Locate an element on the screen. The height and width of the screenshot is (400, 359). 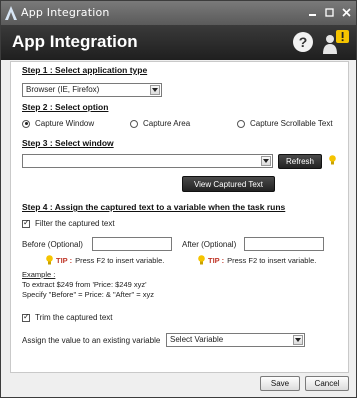
after-tip: TIP : Press F2 to insert variable. is located at coordinates (257, 260).